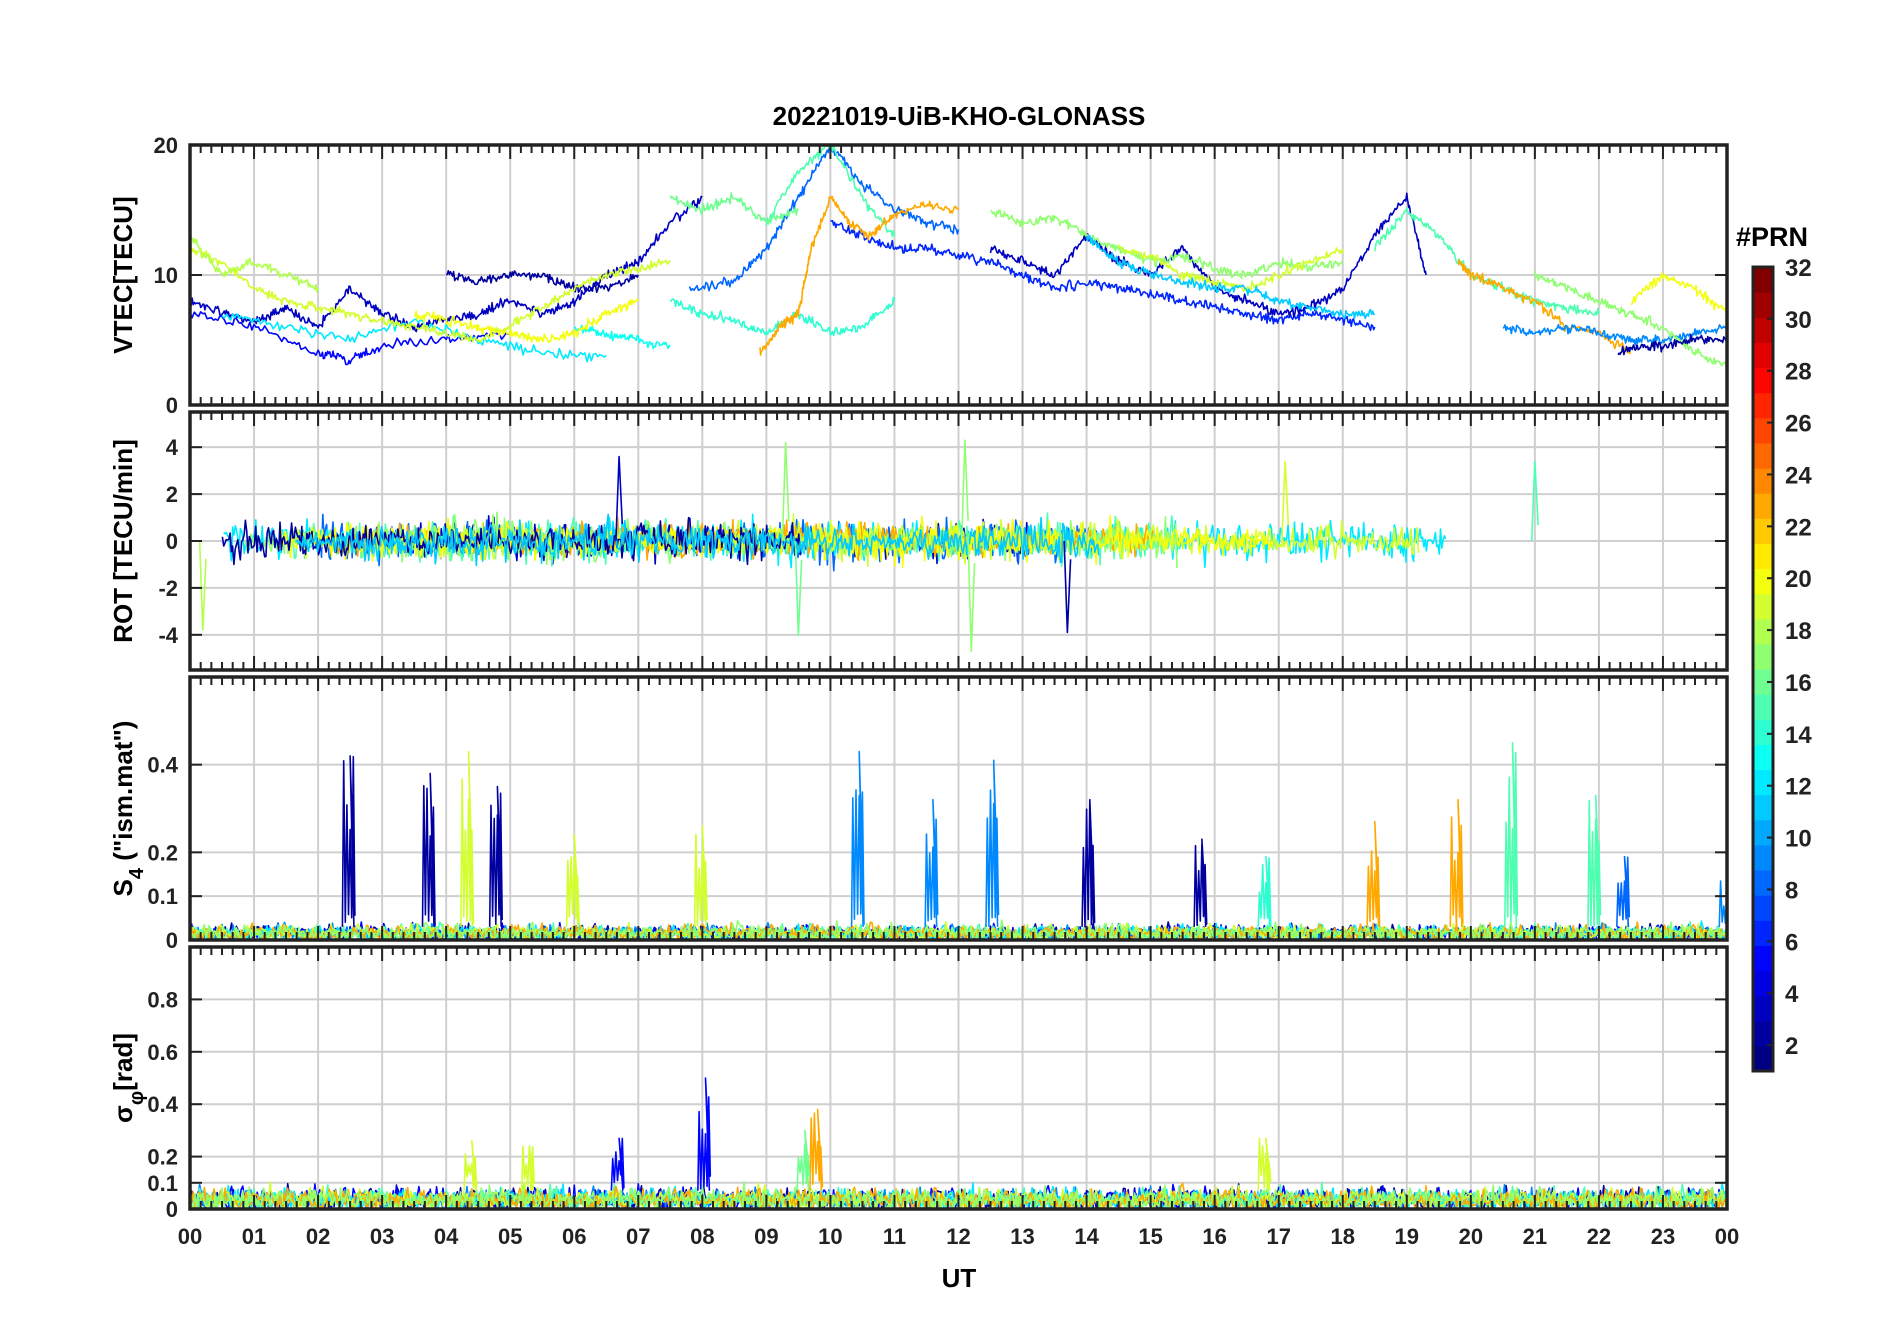  Describe the element at coordinates (166, 275) in the screenshot. I see `y-tick-label-vtec-1: 10` at that location.